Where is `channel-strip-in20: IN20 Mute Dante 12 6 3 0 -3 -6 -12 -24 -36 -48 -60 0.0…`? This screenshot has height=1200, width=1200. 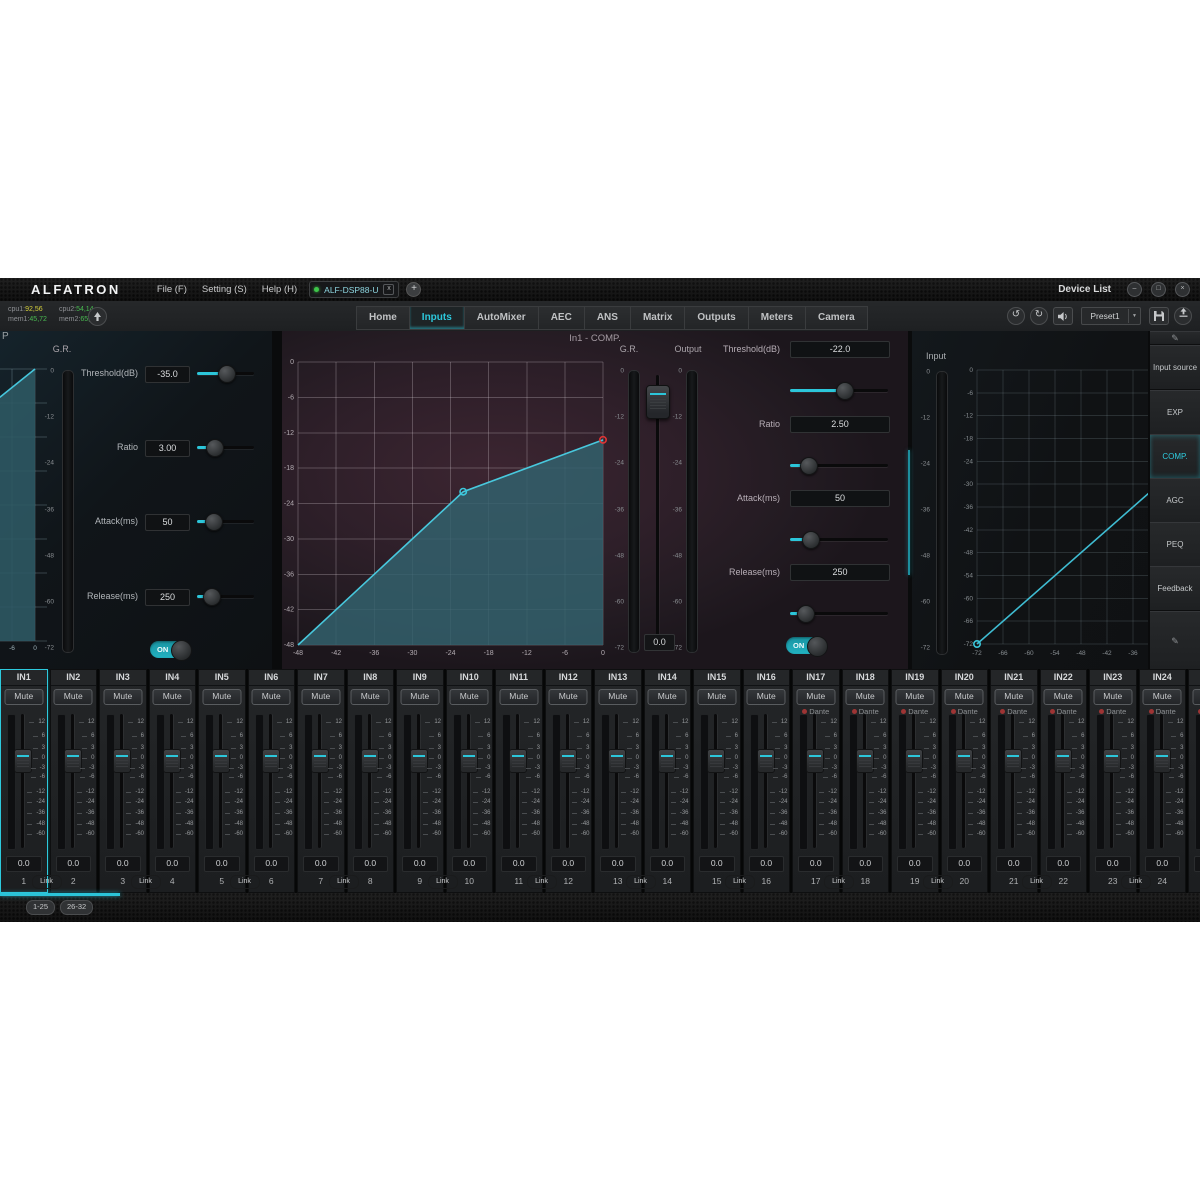 channel-strip-in20: IN20 Mute Dante 12 6 3 0 -3 -6 -12 -24 -36 -48 -60 0.0… is located at coordinates (964, 781).